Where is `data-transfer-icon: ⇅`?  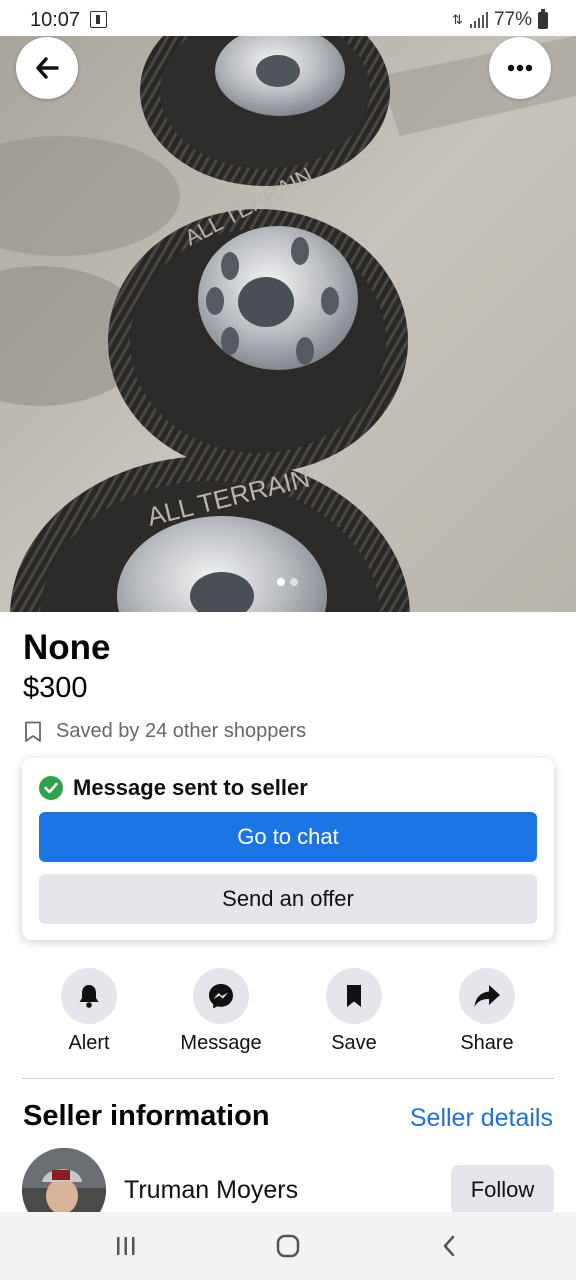 data-transfer-icon: ⇅ is located at coordinates (457, 19).